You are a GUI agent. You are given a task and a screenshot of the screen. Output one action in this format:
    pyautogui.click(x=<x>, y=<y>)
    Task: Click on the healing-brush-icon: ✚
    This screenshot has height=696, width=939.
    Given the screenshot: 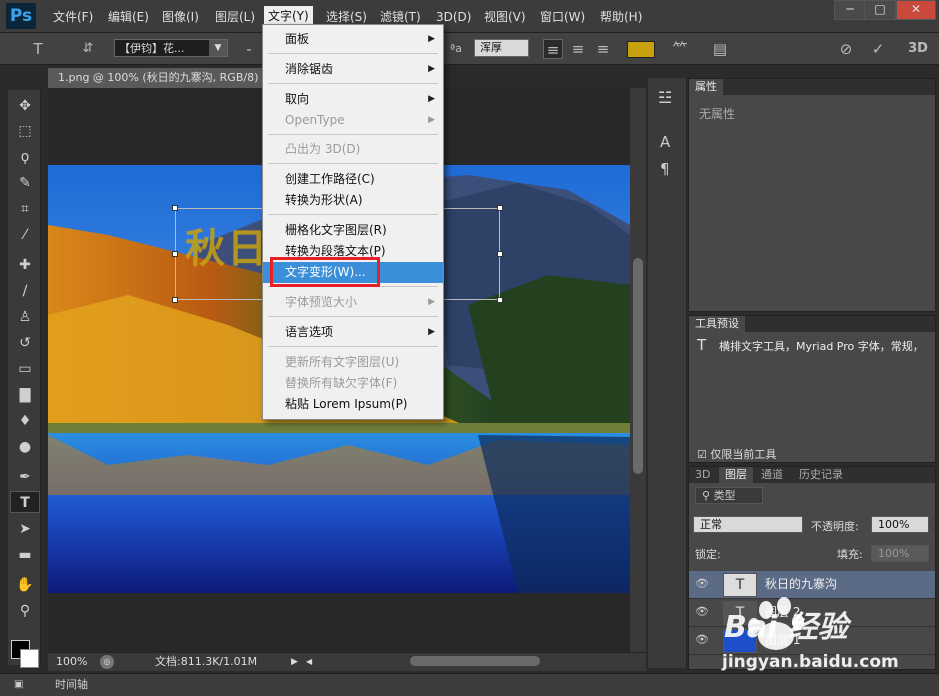 What is the action you would take?
    pyautogui.click(x=25, y=265)
    